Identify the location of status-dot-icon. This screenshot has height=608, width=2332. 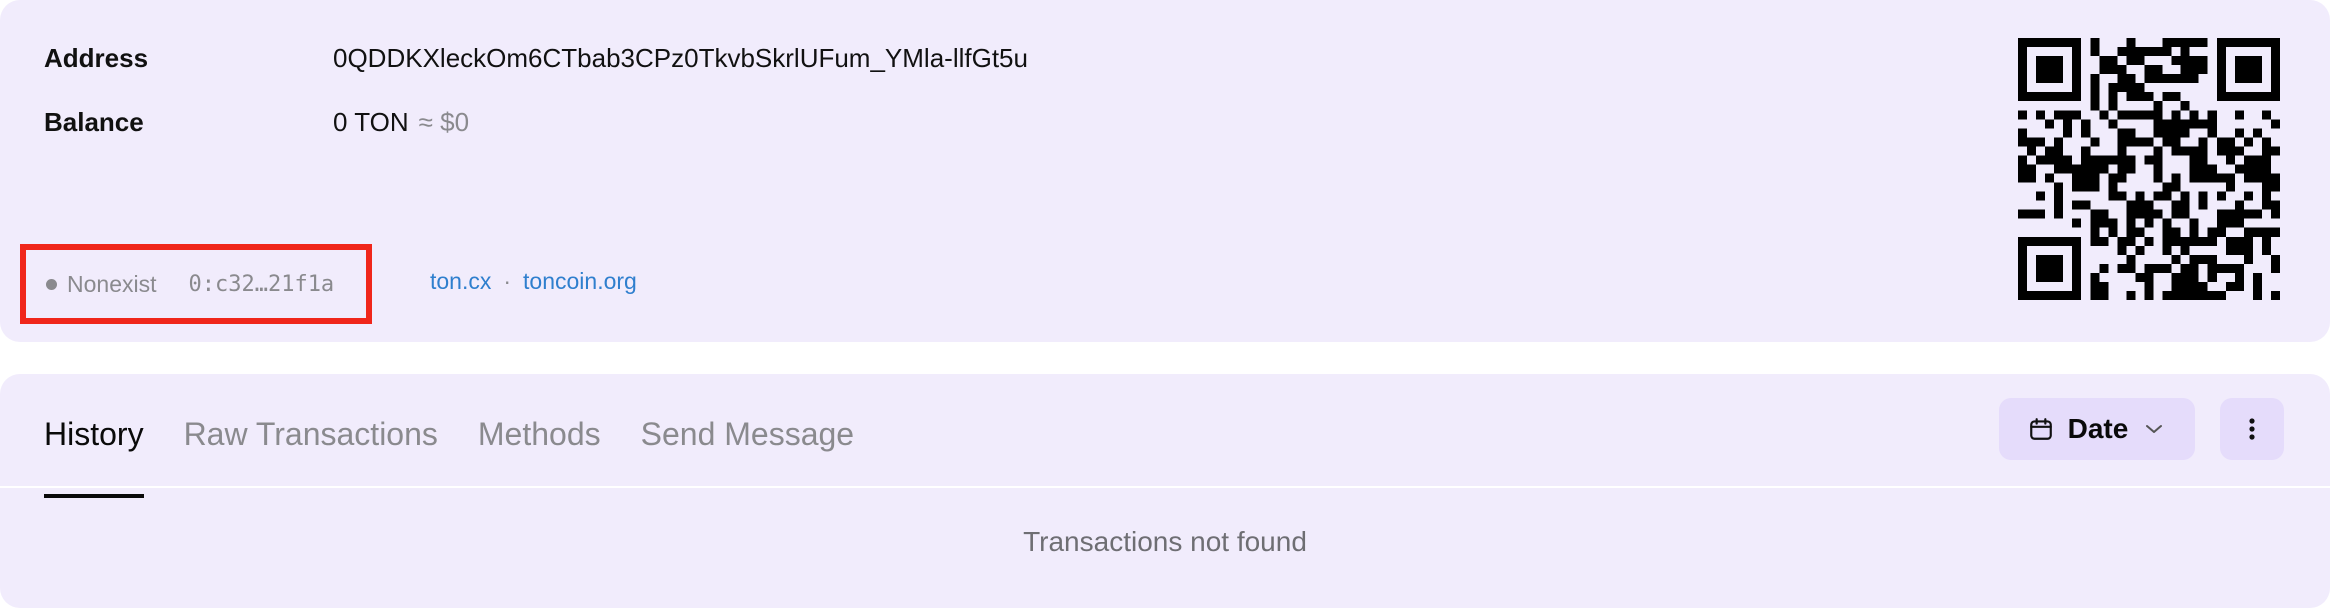
(51, 284).